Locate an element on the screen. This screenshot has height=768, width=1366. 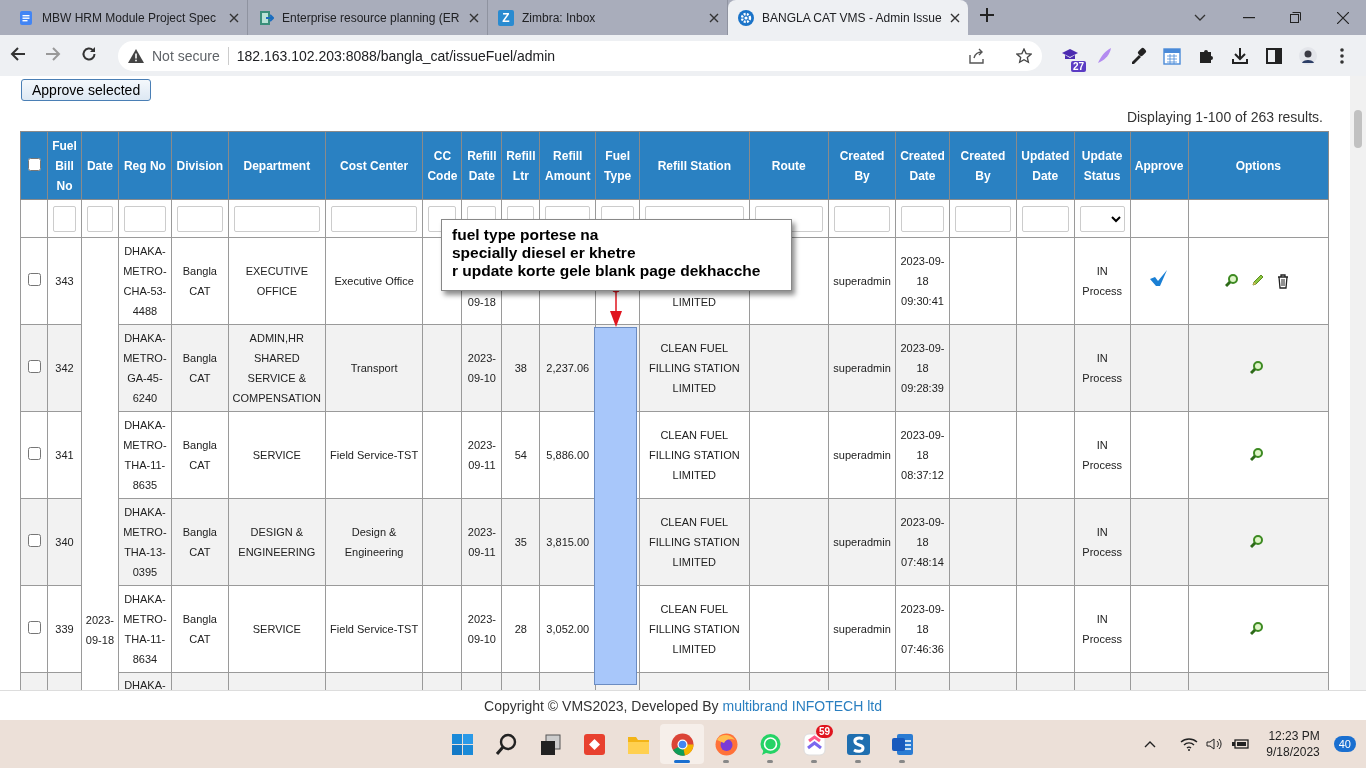
column-header: Date is located at coordinates (100, 165).